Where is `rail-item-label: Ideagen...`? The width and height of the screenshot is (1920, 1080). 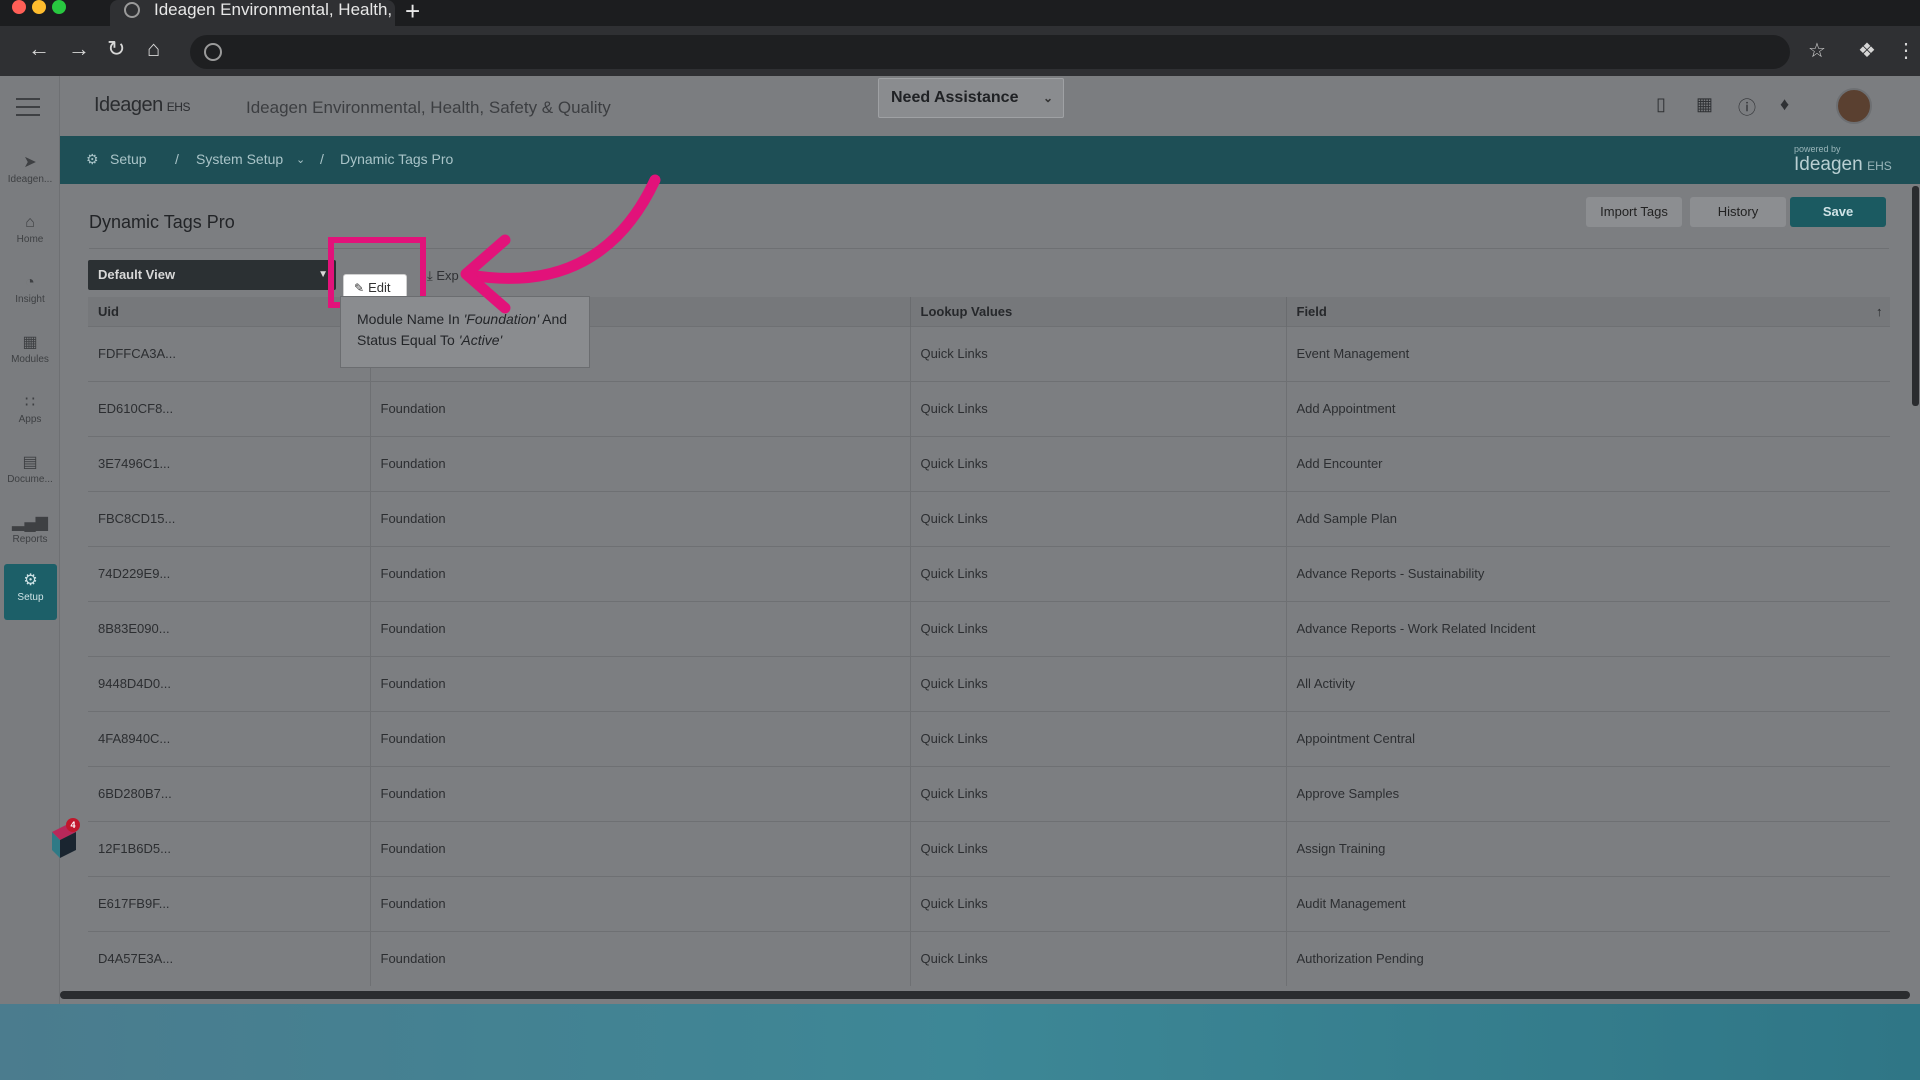
rail-item-label: Ideagen... is located at coordinates (30, 179).